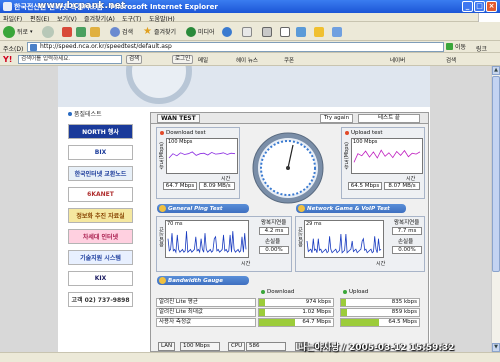 The image size is (500, 362). I want to click on nav-banner: 6KANET, so click(100, 194).